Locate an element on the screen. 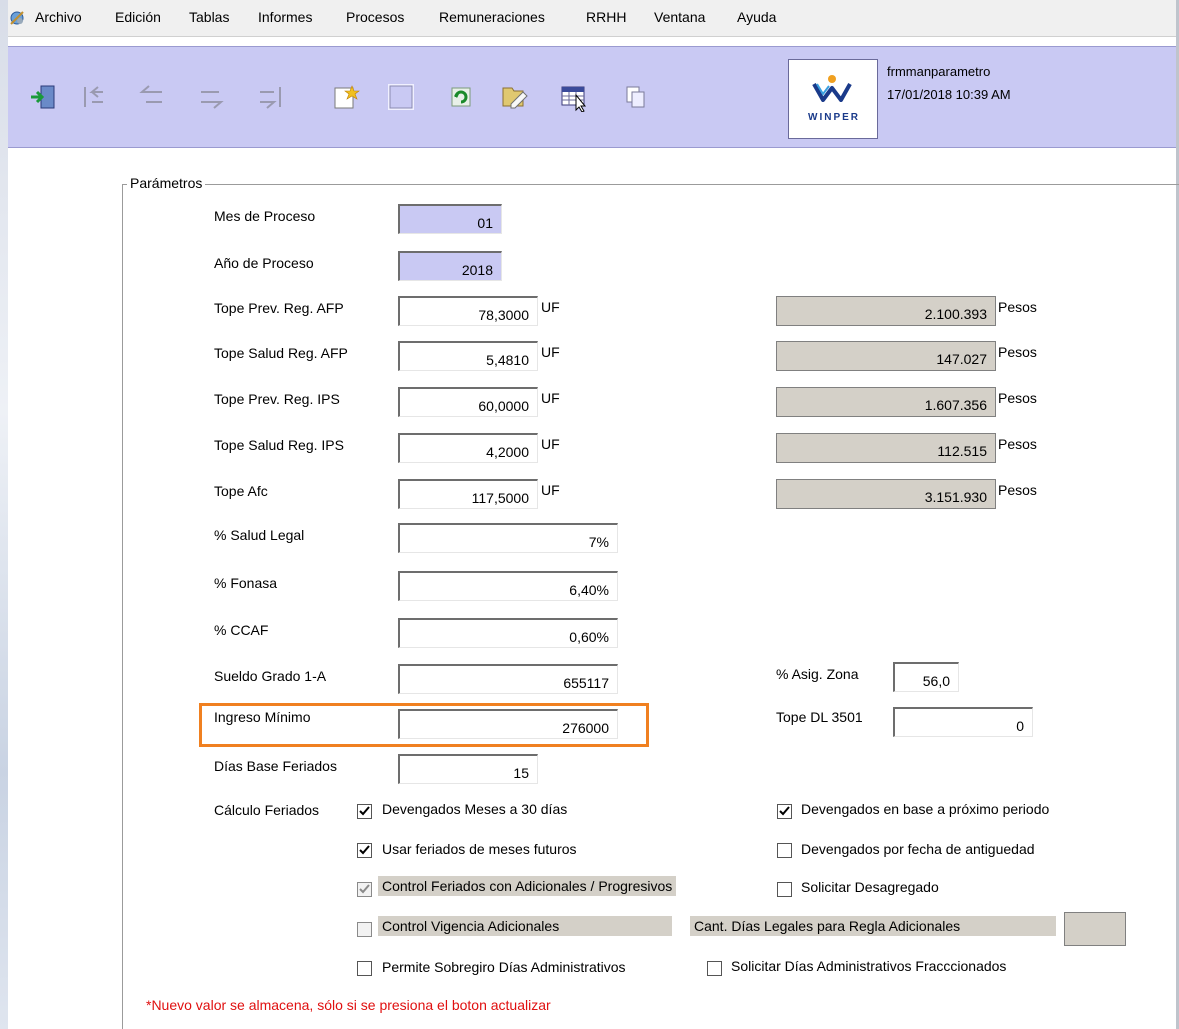 The width and height of the screenshot is (1179, 1029). copy-icon is located at coordinates (635, 97).